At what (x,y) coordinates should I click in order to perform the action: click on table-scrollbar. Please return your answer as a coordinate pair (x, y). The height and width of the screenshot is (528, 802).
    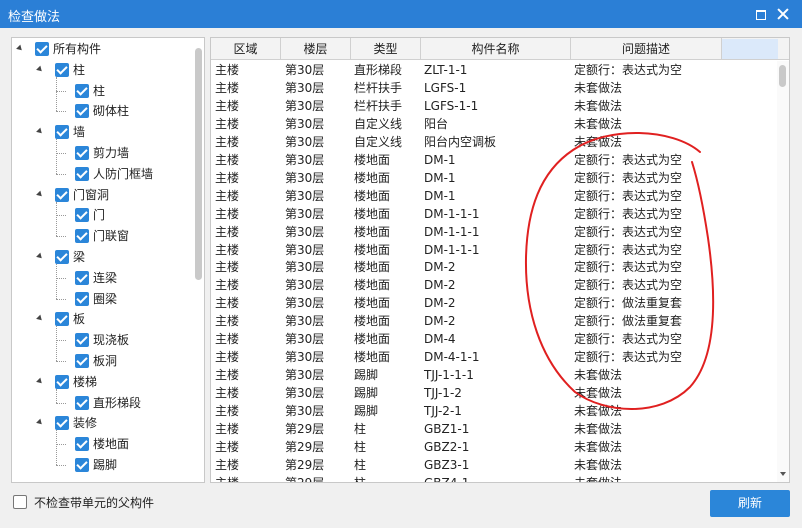
    Looking at the image, I should click on (783, 271).